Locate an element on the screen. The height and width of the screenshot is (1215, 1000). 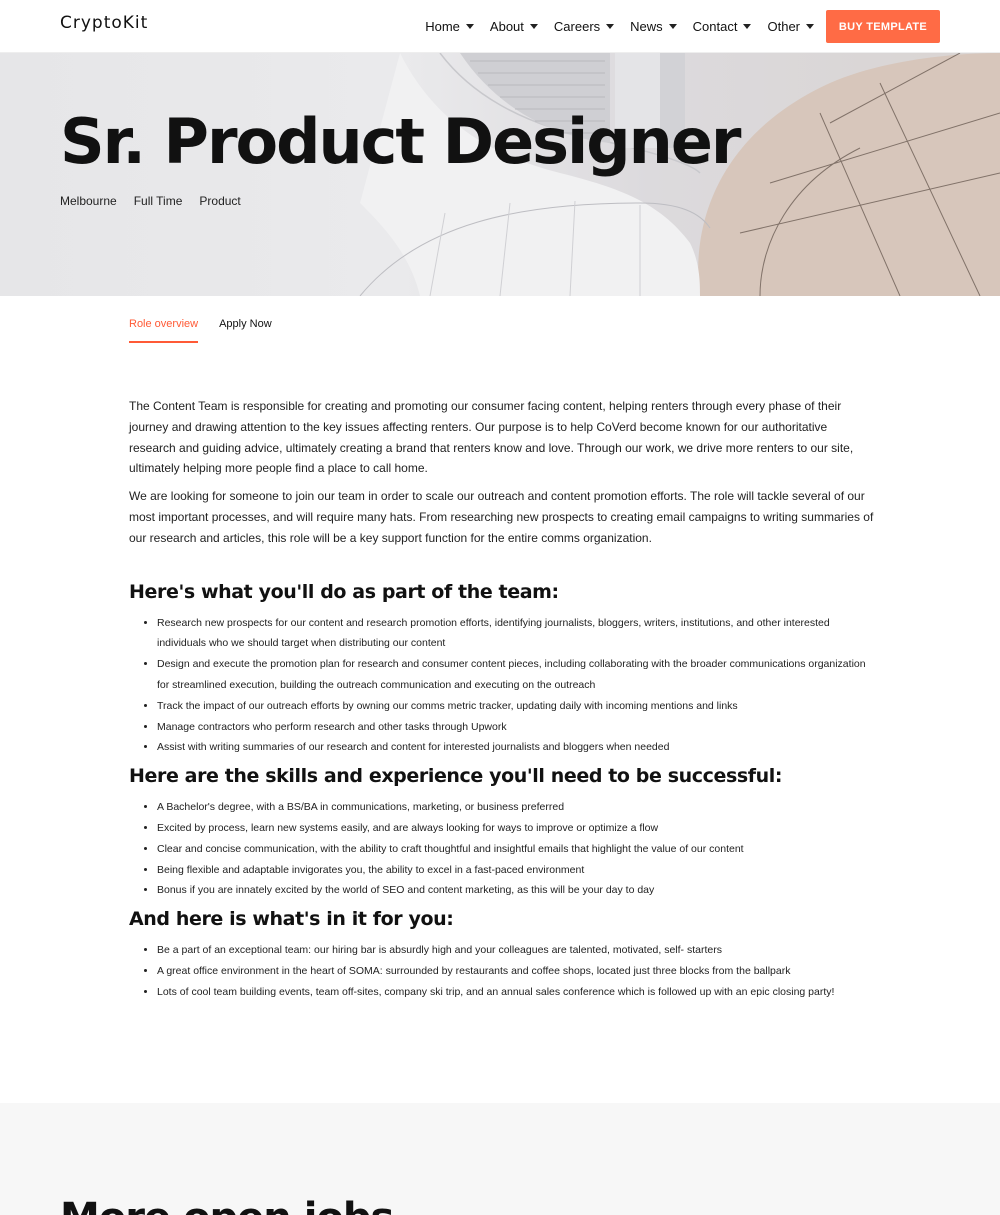
job-meta: Melbourne Full Time Product is located at coordinates (159, 201).